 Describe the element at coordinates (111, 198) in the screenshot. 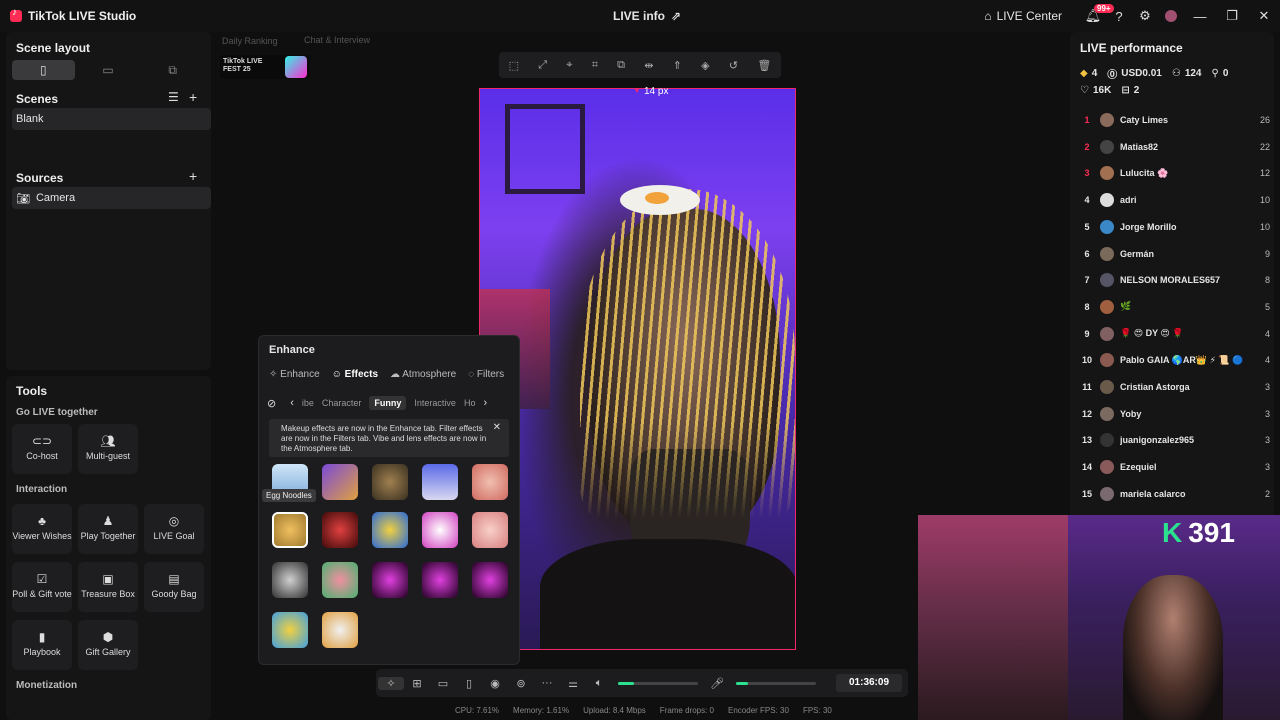

I see `source-item: 📷︎ Camera` at that location.